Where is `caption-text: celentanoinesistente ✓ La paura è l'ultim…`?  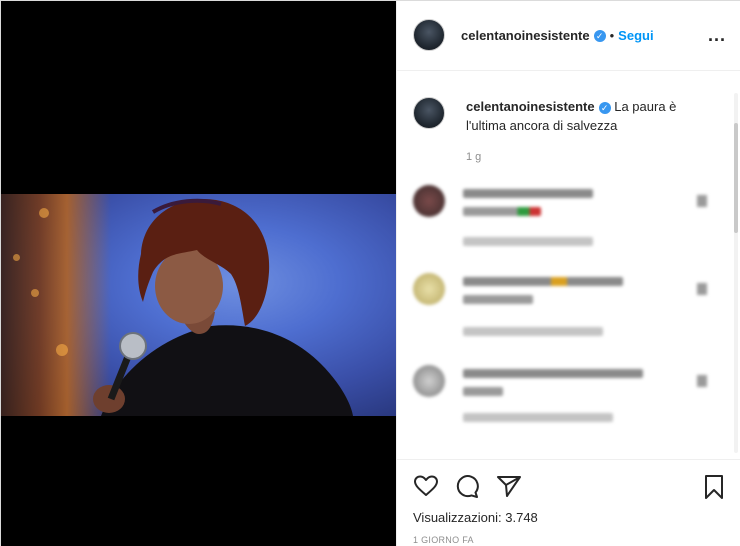
caption-text: celentanoinesistente ✓ La paura è l'ultim… is located at coordinates (591, 116).